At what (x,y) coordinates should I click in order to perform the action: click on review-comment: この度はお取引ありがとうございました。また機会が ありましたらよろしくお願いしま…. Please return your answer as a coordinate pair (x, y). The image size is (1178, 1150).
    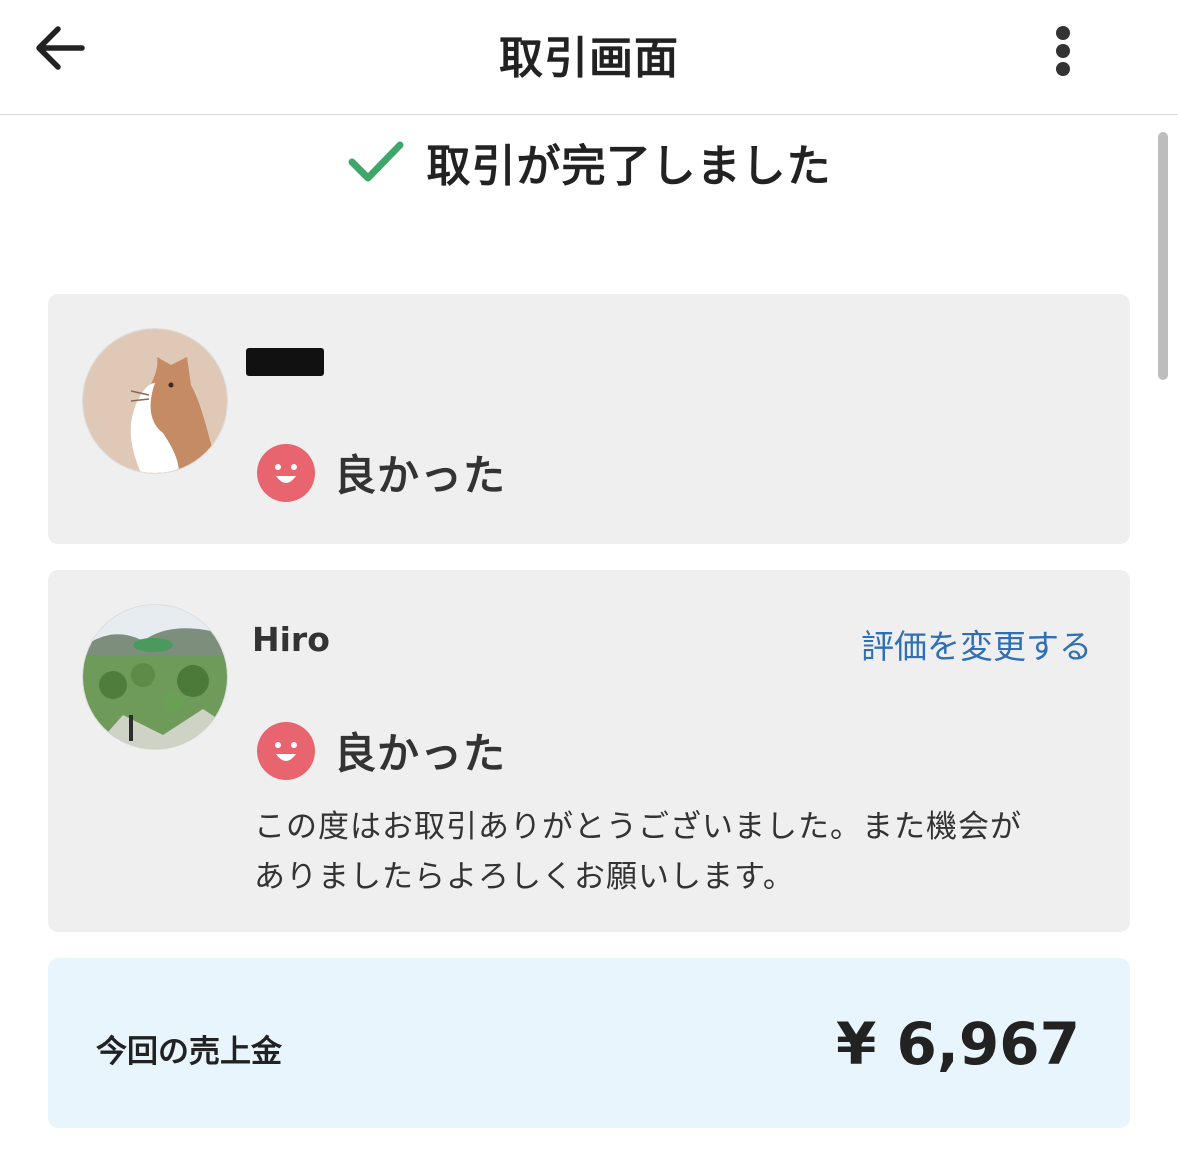
    Looking at the image, I should click on (669, 852).